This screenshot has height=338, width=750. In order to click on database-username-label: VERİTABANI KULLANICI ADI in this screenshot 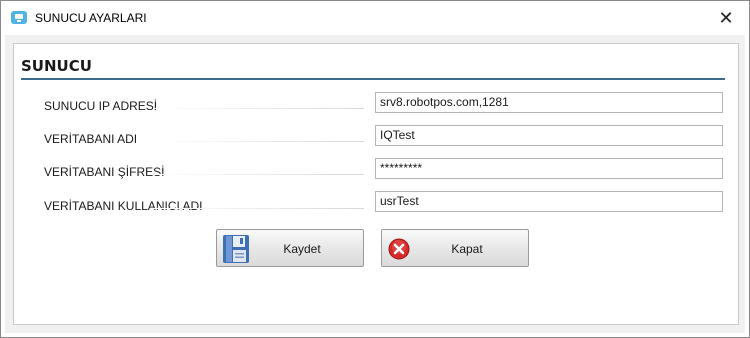, I will do `click(123, 206)`.